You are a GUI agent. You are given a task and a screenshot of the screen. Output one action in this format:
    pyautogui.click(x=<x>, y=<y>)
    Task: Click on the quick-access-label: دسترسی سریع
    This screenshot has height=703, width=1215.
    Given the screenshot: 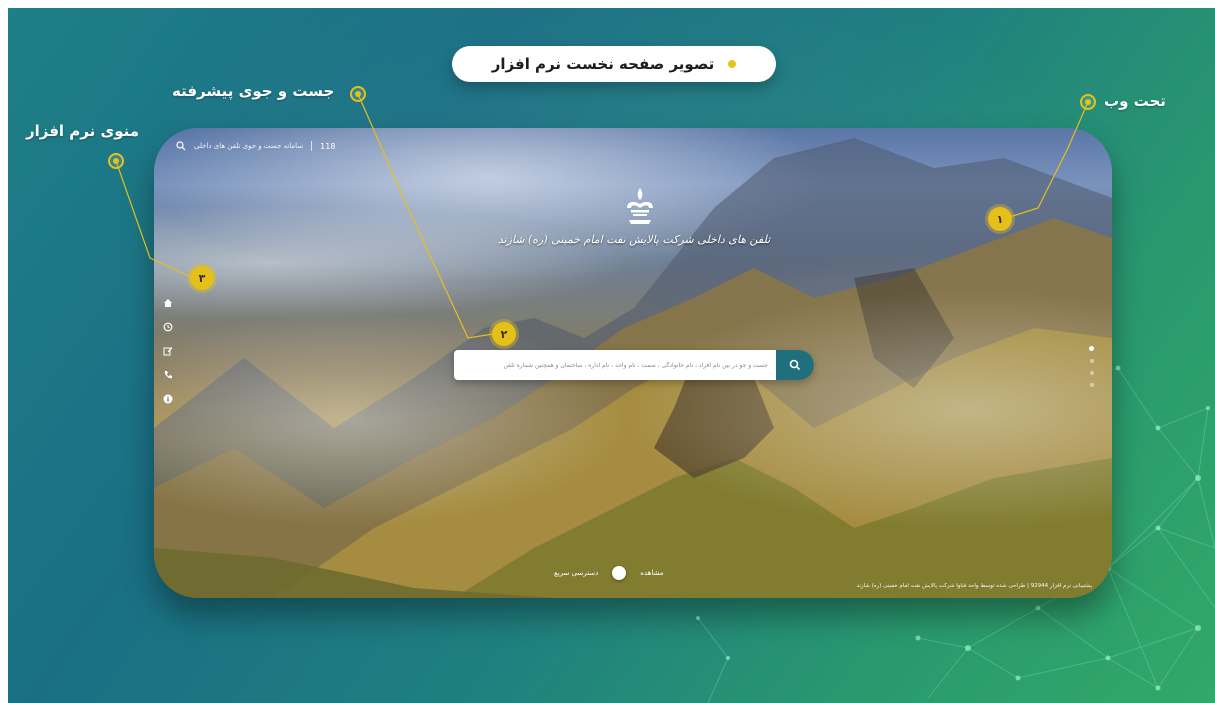 What is the action you would take?
    pyautogui.click(x=576, y=573)
    